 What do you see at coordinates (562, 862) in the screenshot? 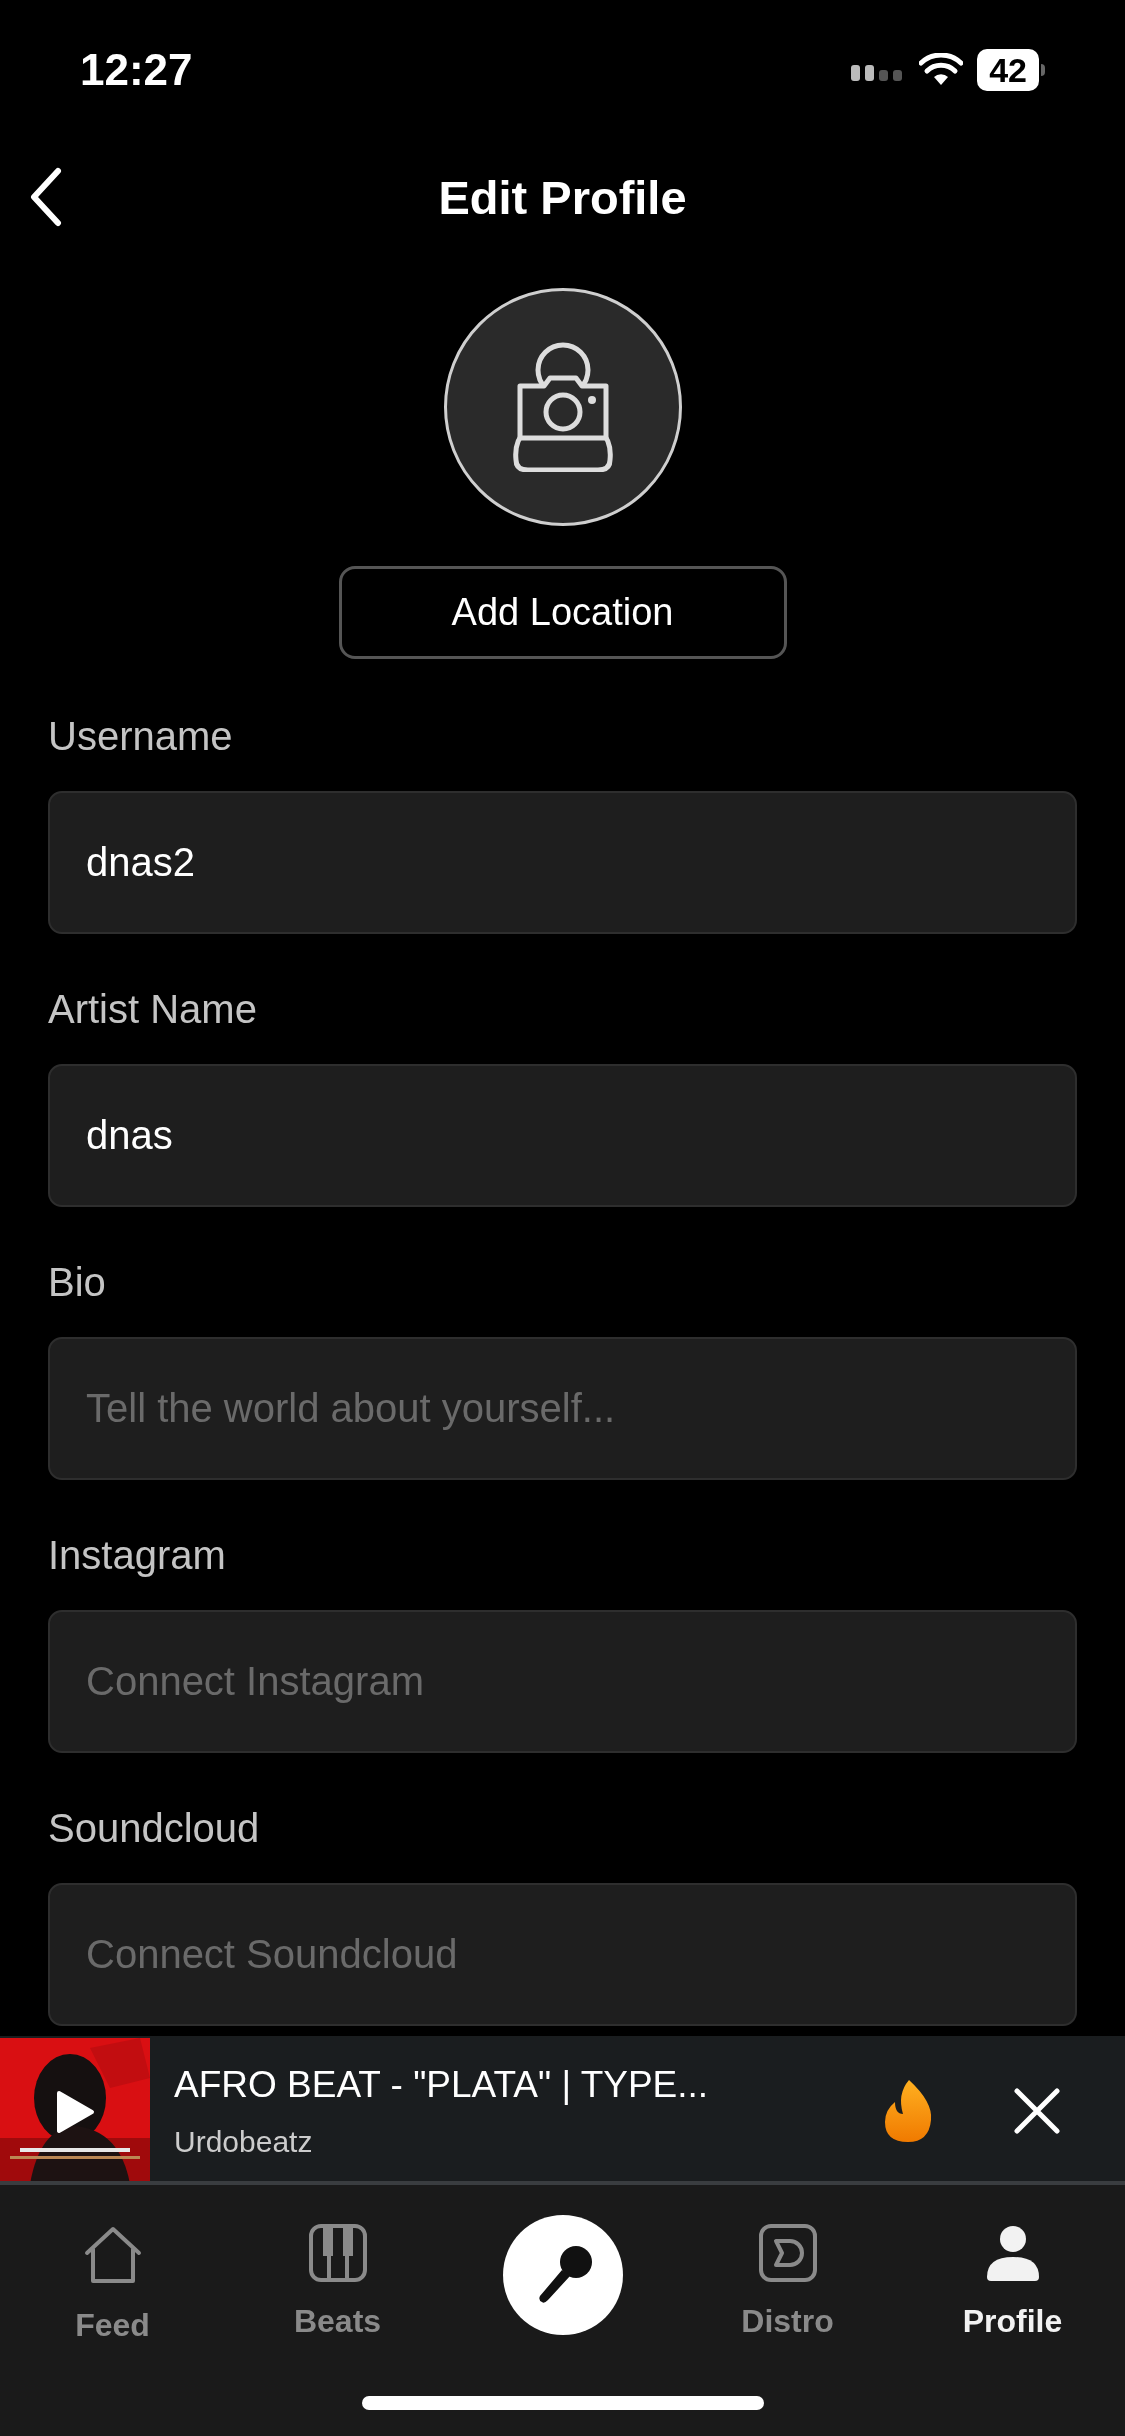
I see `input-field: dnas2` at bounding box center [562, 862].